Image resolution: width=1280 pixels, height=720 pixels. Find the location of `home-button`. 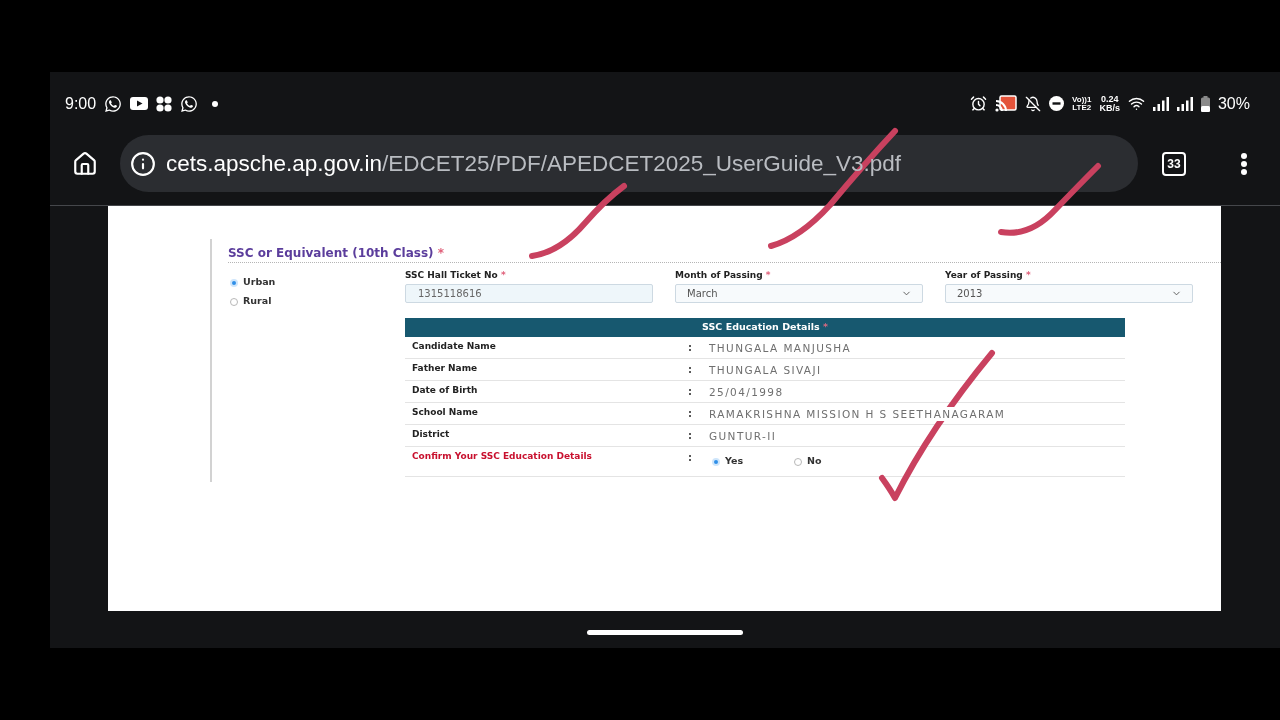

home-button is located at coordinates (85, 163).